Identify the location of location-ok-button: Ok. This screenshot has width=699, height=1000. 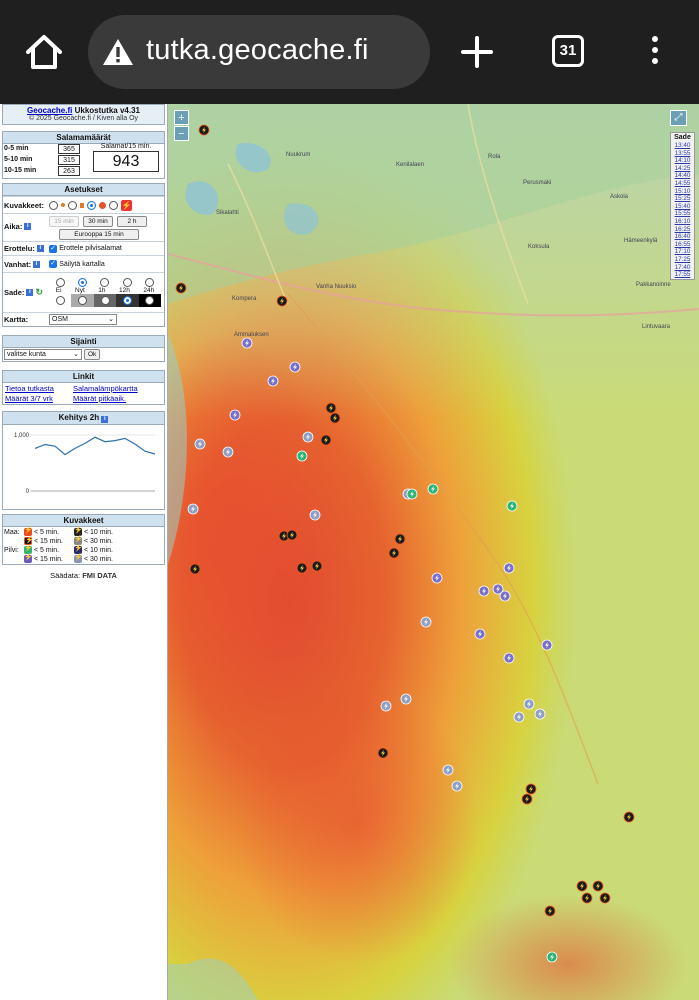
(92, 354).